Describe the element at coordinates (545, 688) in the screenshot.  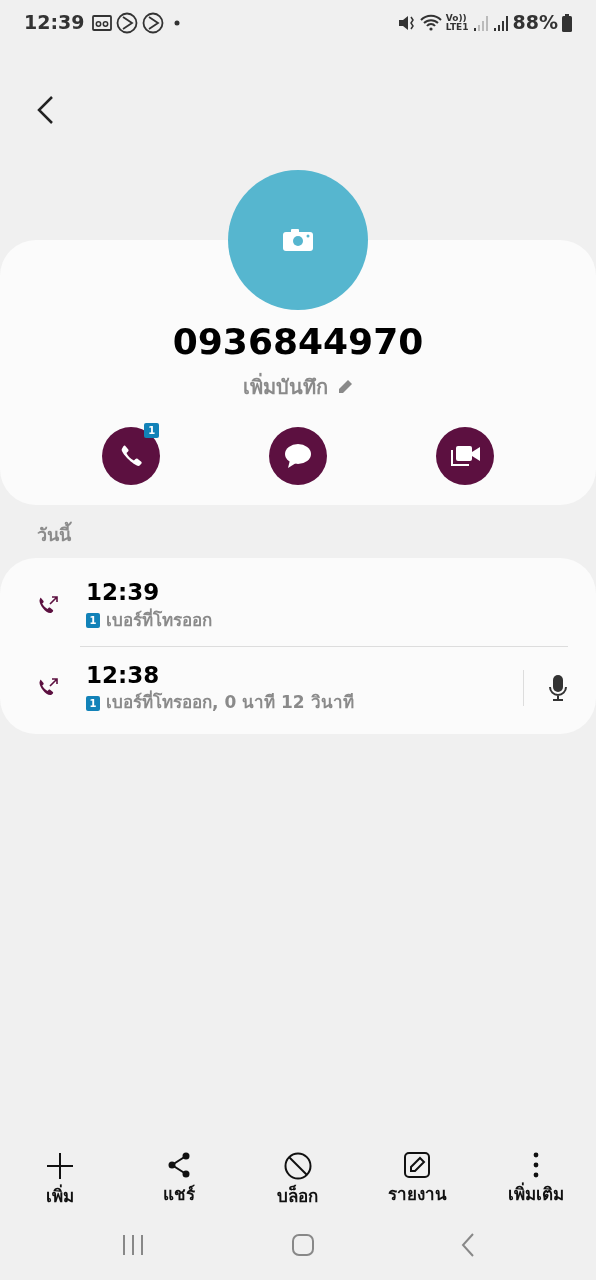
I see `recording-button` at that location.